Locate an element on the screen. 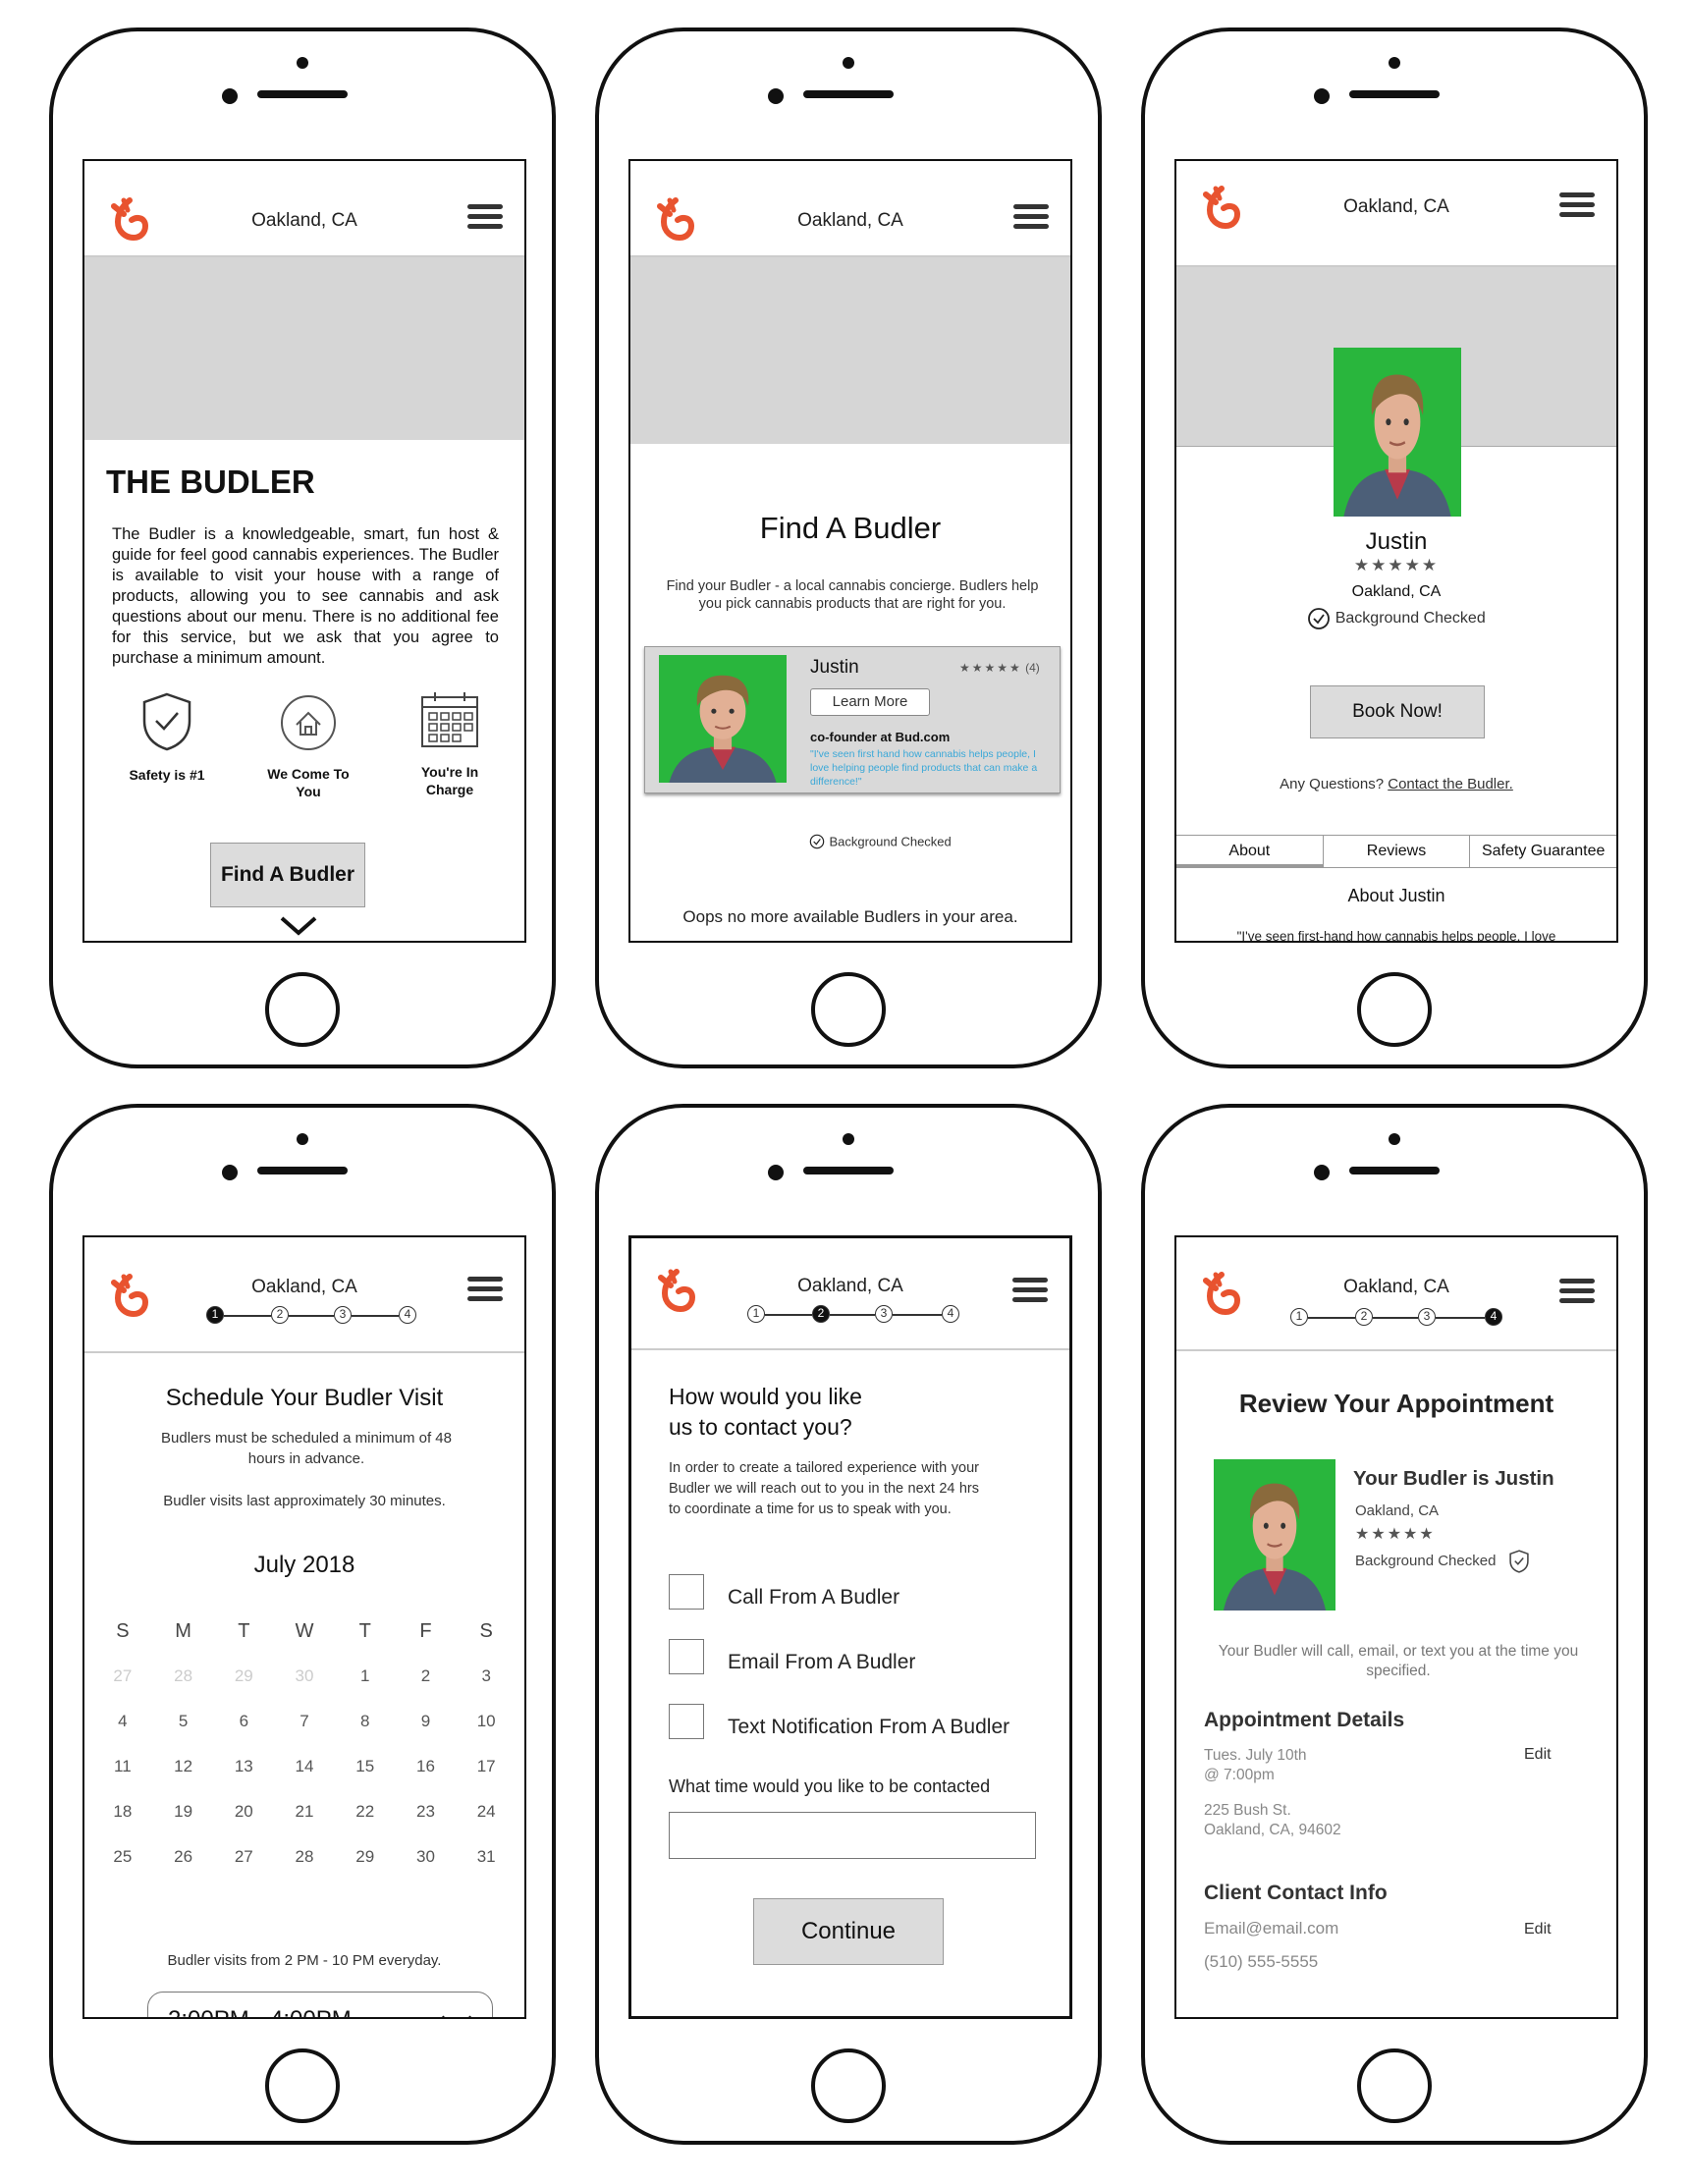 The image size is (1689, 2184). chevron-down-icon is located at coordinates (298, 926).